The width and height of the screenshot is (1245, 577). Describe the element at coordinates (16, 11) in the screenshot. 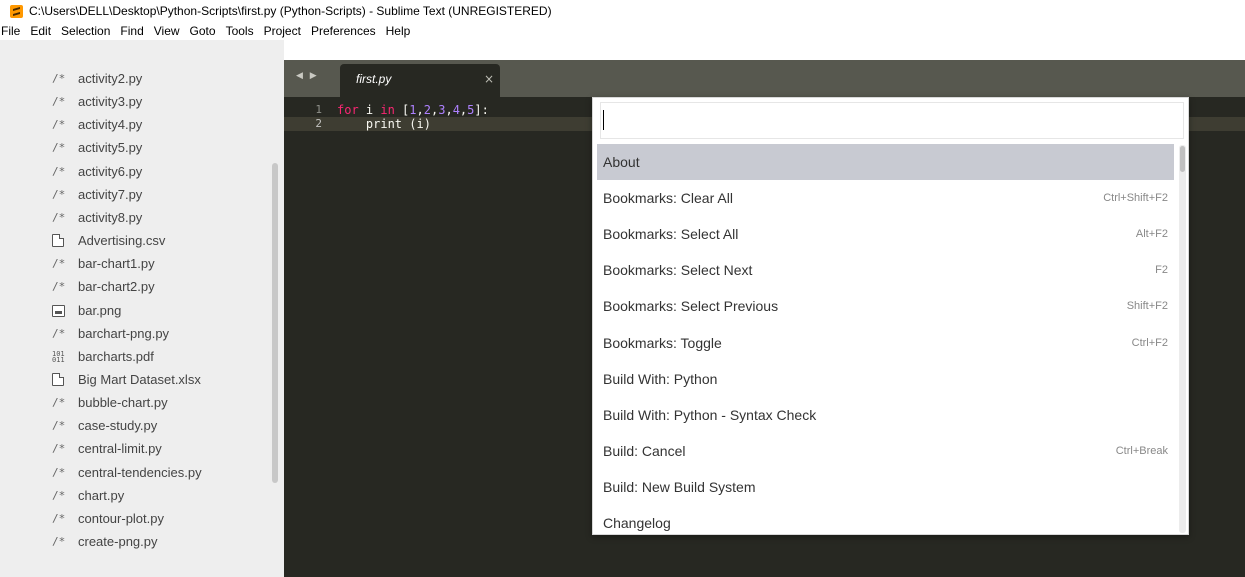

I see `sublime-app-icon` at that location.